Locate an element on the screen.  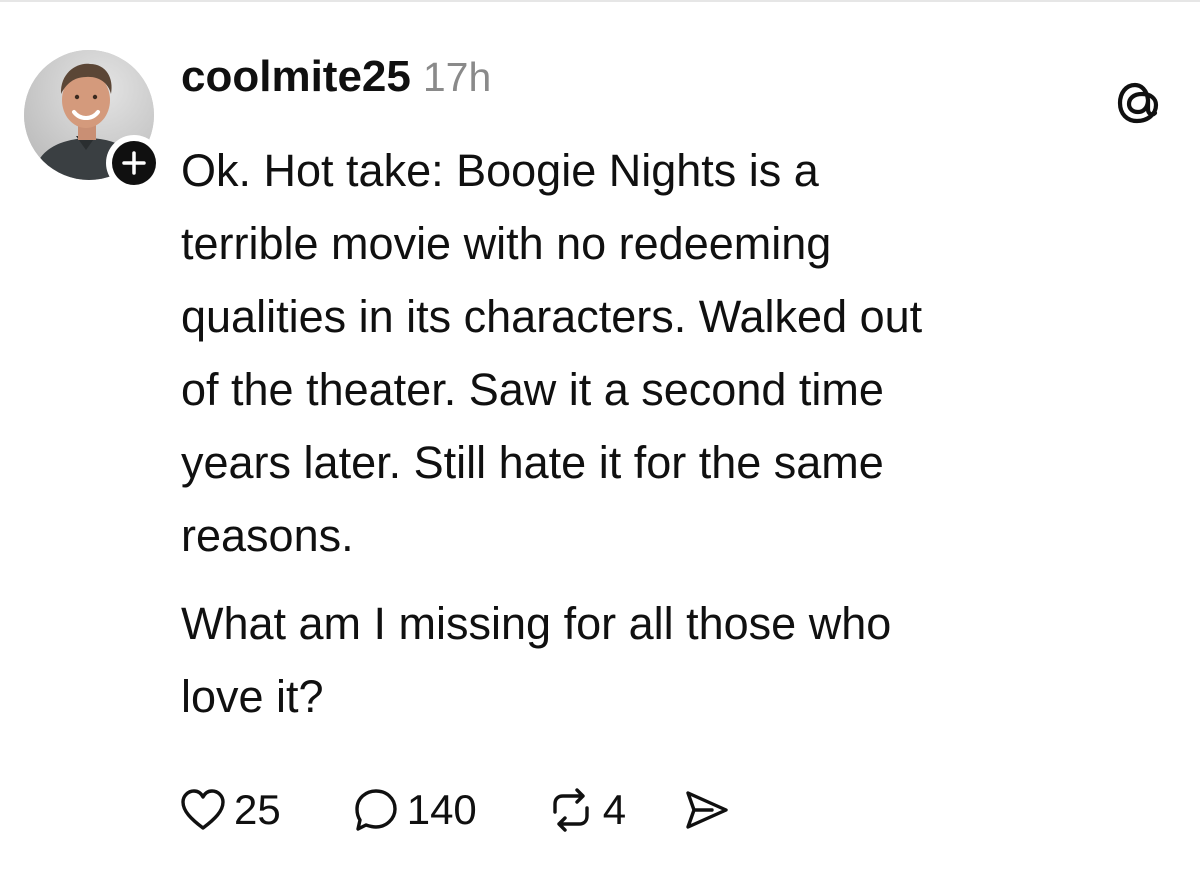
repost-count: 4 is located at coordinates (614, 809).